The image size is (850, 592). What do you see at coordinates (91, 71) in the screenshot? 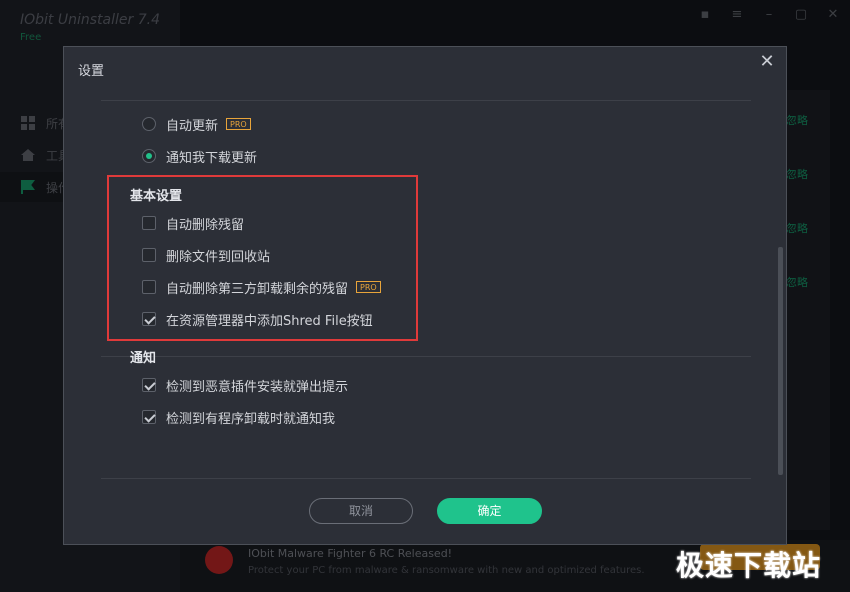
I see `dialog-title: 设置` at bounding box center [91, 71].